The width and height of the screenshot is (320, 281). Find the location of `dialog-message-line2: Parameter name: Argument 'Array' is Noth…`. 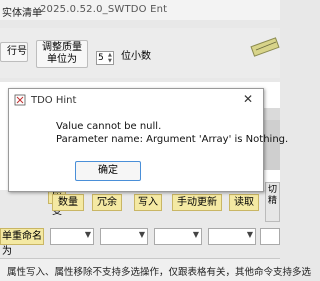

dialog-message-line2: Parameter name: Argument 'Array' is Noth… is located at coordinates (172, 139).